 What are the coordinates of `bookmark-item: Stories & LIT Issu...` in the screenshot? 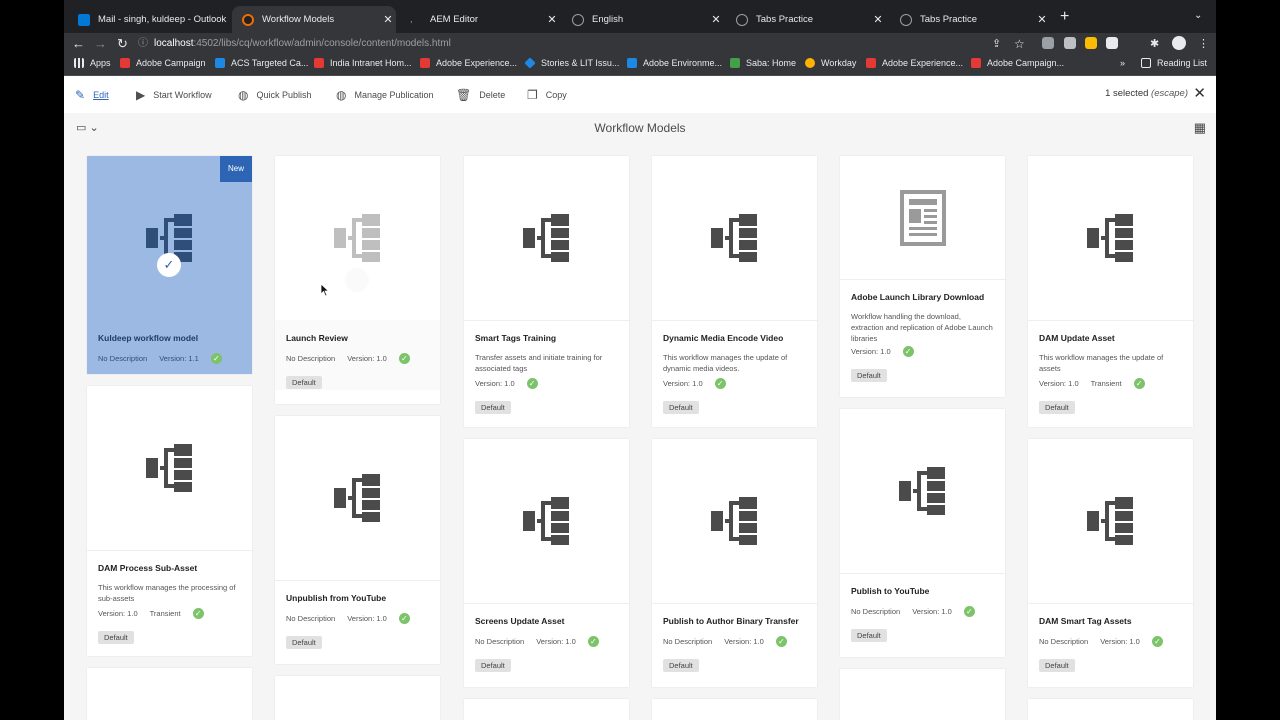 It's located at (571, 63).